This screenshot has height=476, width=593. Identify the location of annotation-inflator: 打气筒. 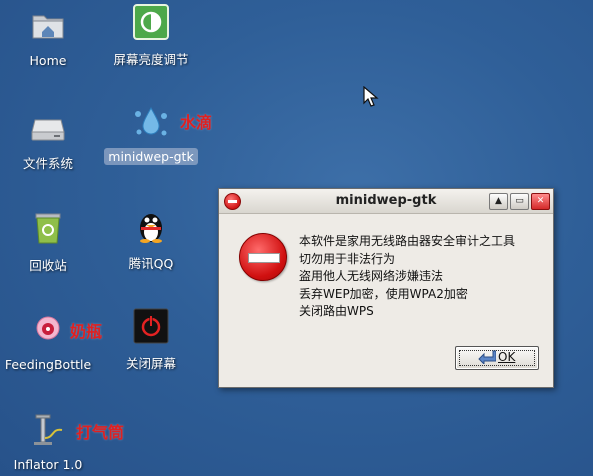
(100, 432).